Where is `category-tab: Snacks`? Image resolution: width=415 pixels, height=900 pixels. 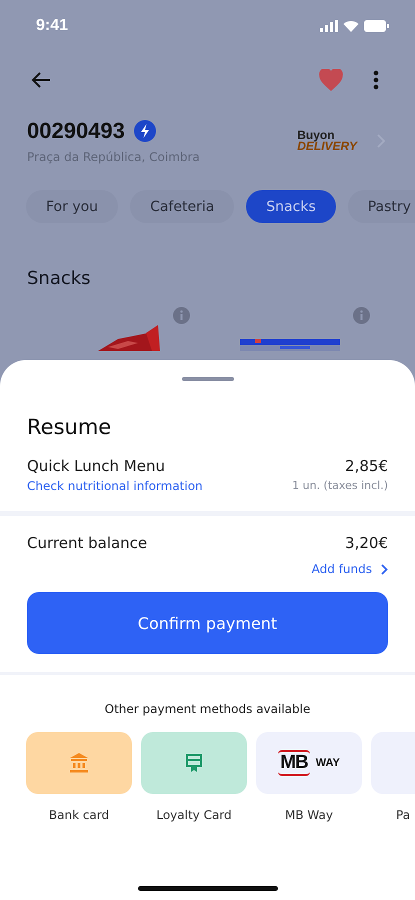 category-tab: Snacks is located at coordinates (291, 206).